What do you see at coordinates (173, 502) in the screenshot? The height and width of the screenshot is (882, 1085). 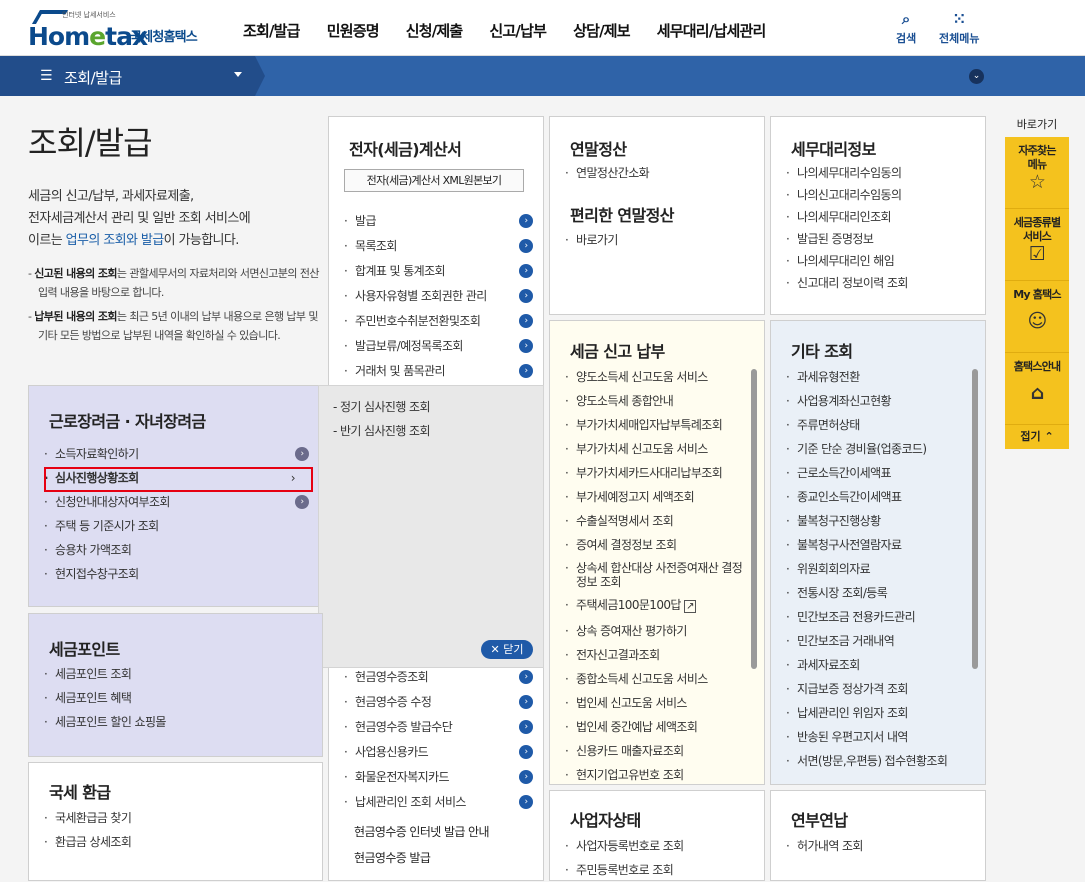 I see `list-item: 신청안내대상자여부조회›` at bounding box center [173, 502].